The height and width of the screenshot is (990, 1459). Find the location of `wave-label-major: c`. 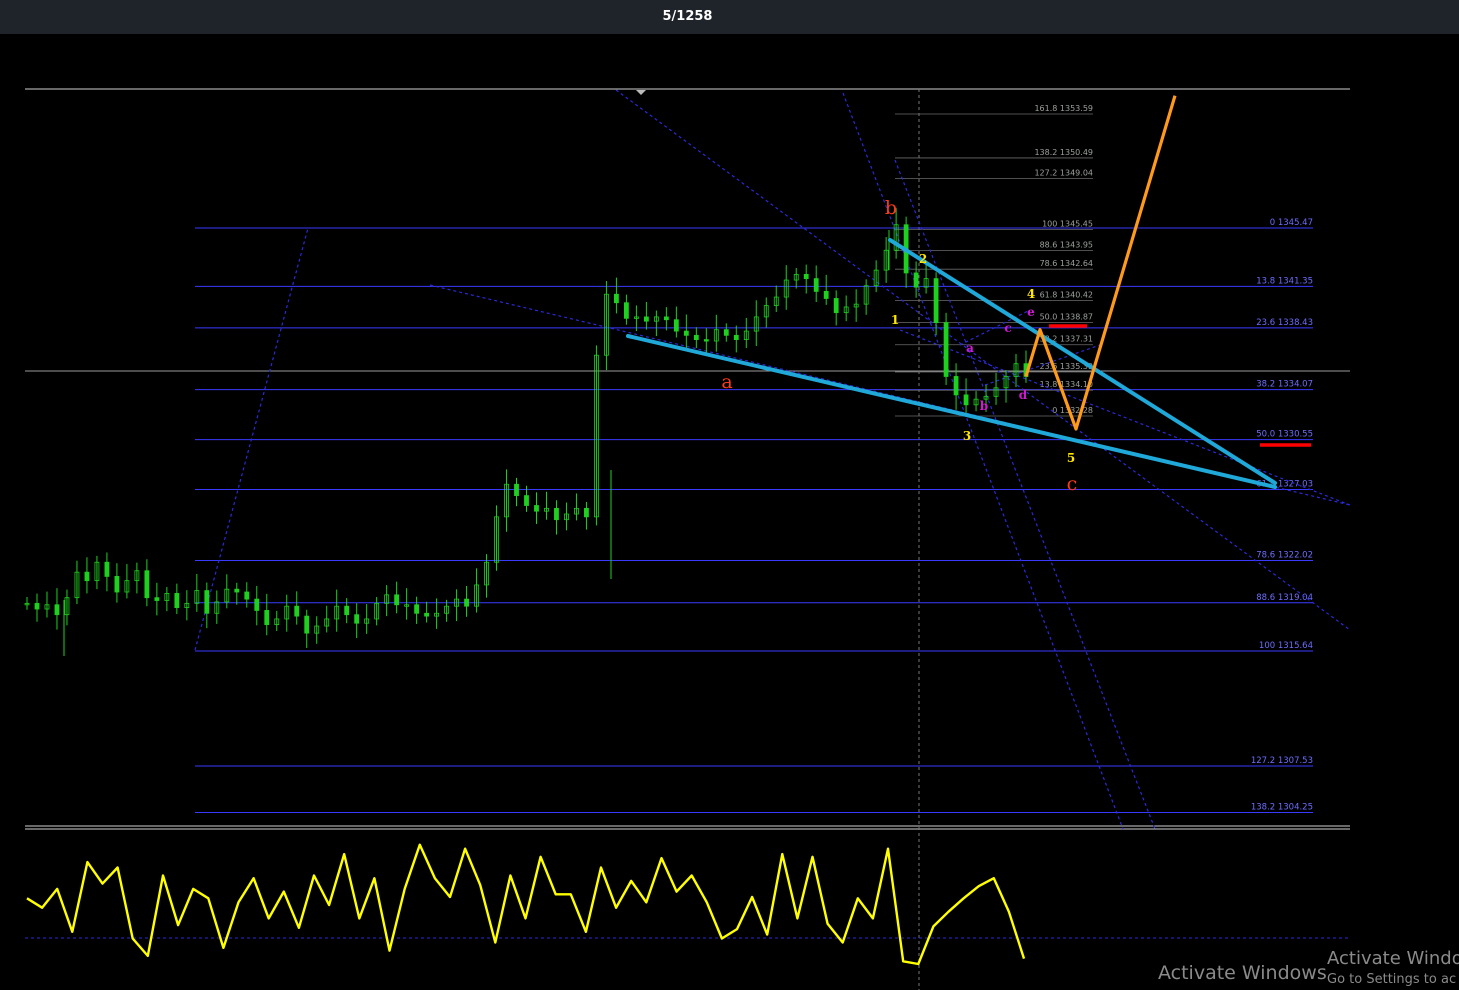

wave-label-major: c is located at coordinates (1072, 484).